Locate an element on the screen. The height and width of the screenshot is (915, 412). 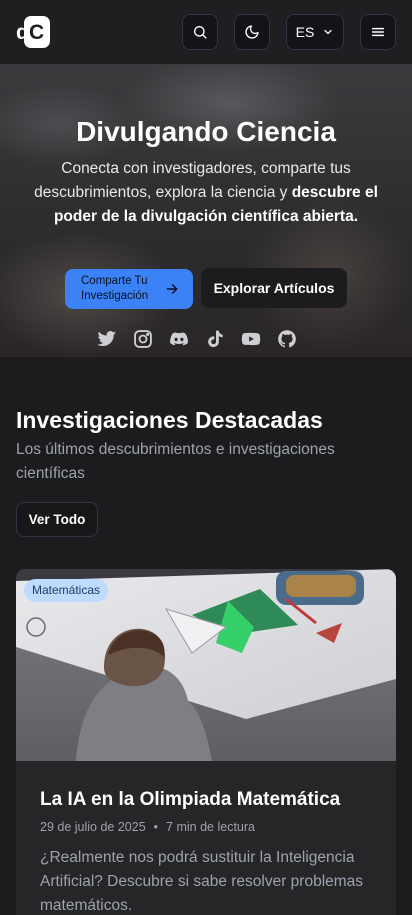
logo-letter-c: C is located at coordinates (37, 32).